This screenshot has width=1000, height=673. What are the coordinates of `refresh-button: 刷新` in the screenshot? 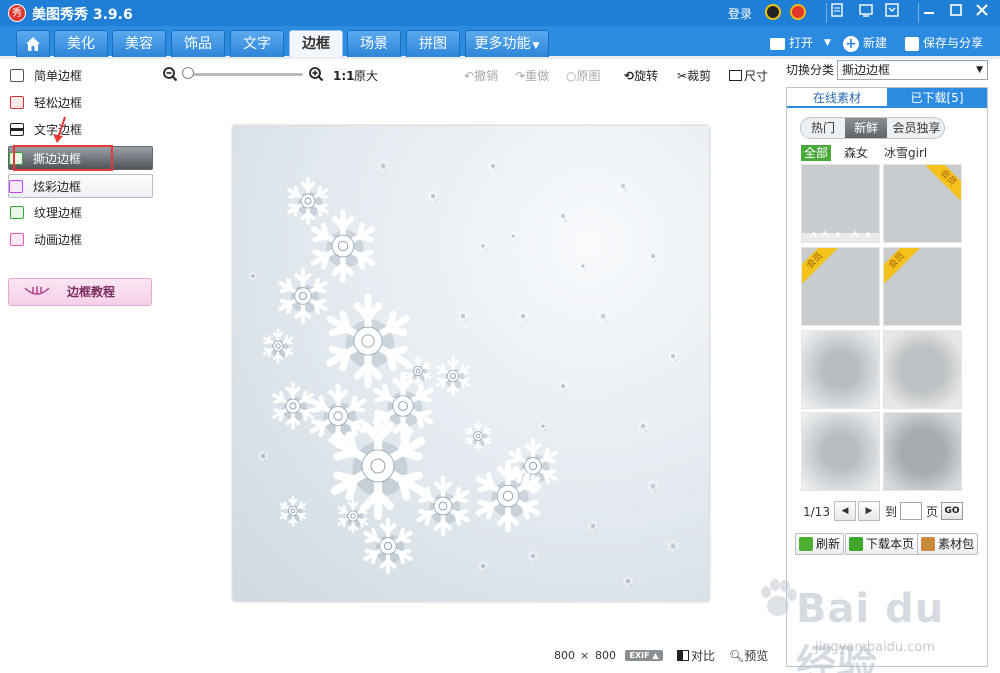 It's located at (820, 544).